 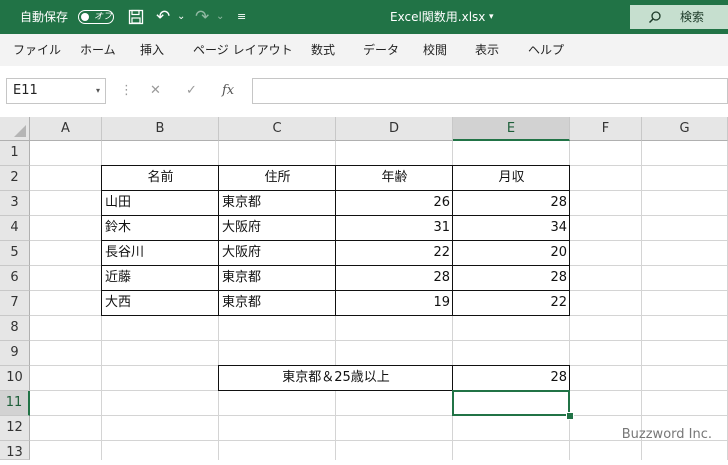 What do you see at coordinates (15, 428) in the screenshot?
I see `row-header-12: 12` at bounding box center [15, 428].